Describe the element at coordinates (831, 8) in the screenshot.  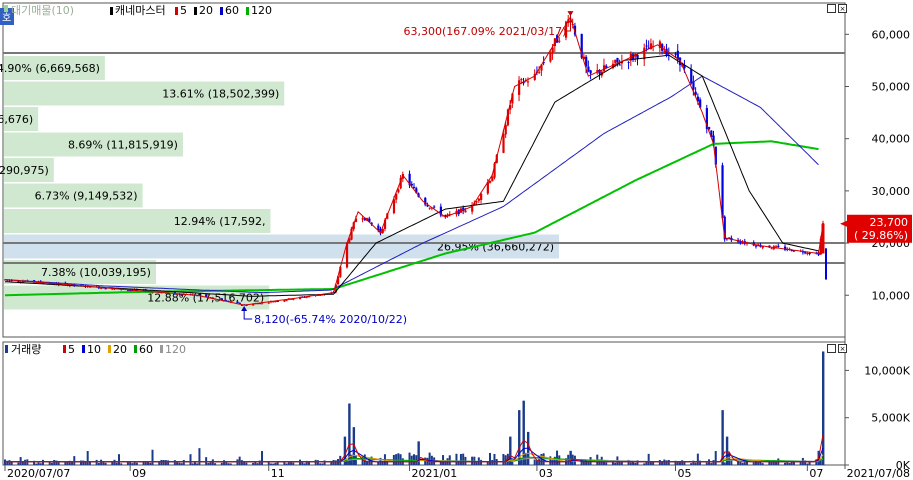
I see `maximize-icon` at that location.